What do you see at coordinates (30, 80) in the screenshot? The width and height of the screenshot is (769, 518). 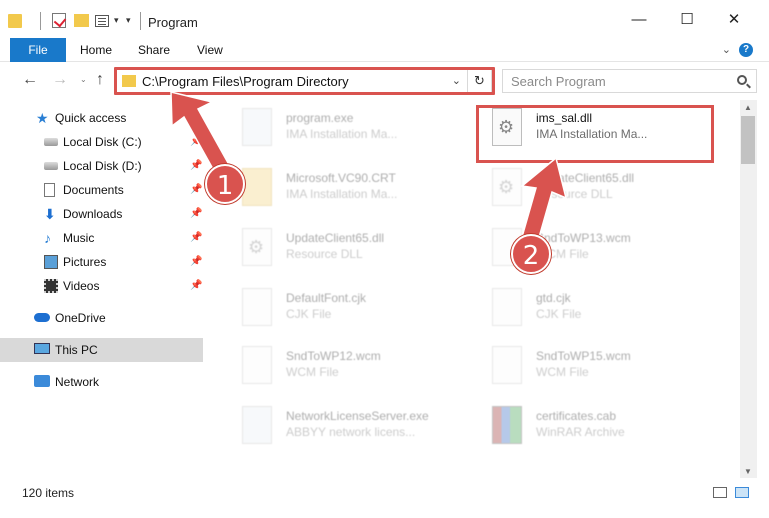 I see `back-button: ←` at bounding box center [30, 80].